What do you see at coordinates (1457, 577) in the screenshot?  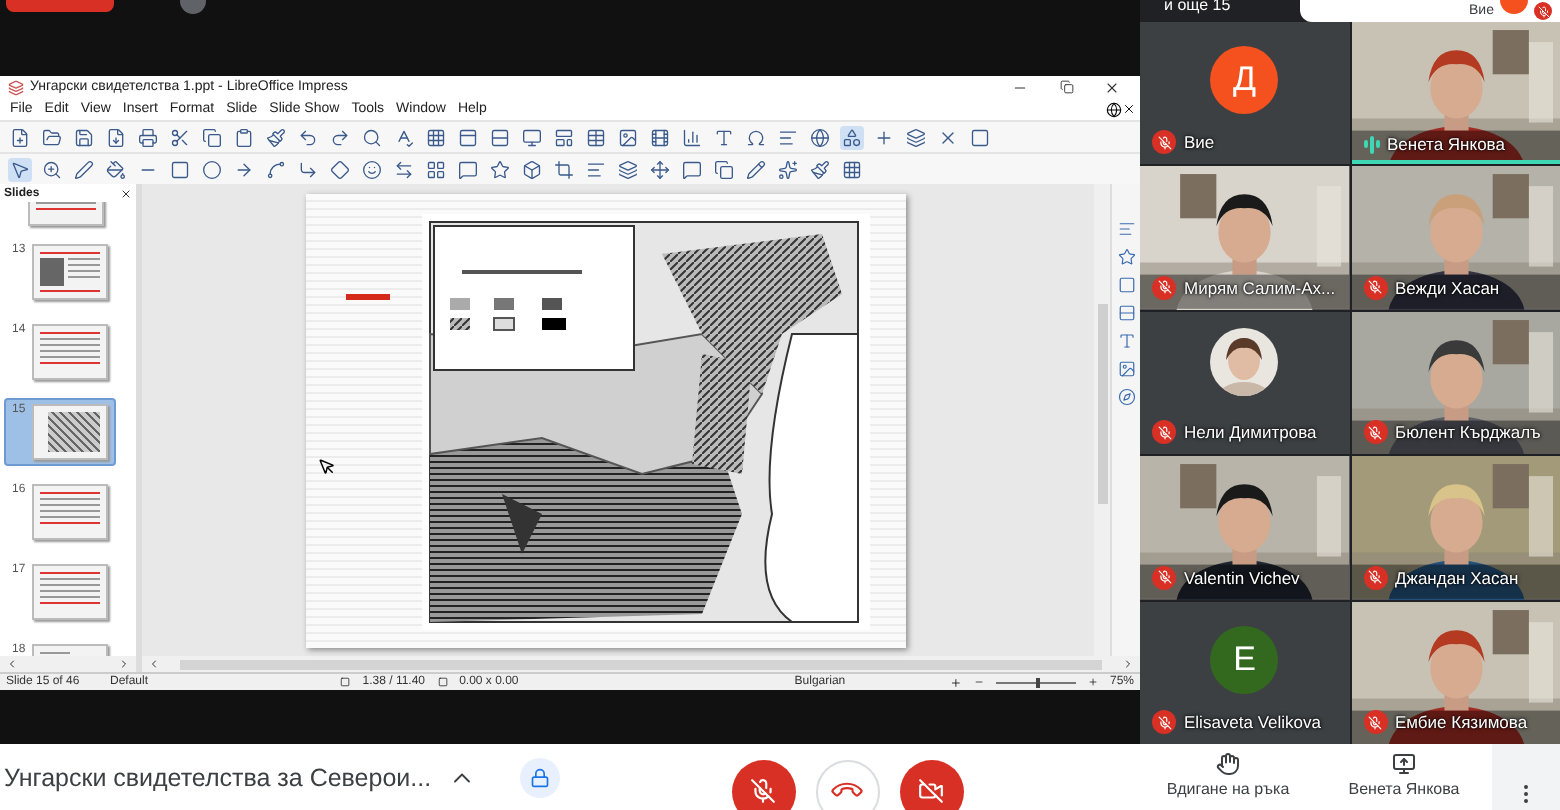 I see `participant-name: Джандан Хасан` at bounding box center [1457, 577].